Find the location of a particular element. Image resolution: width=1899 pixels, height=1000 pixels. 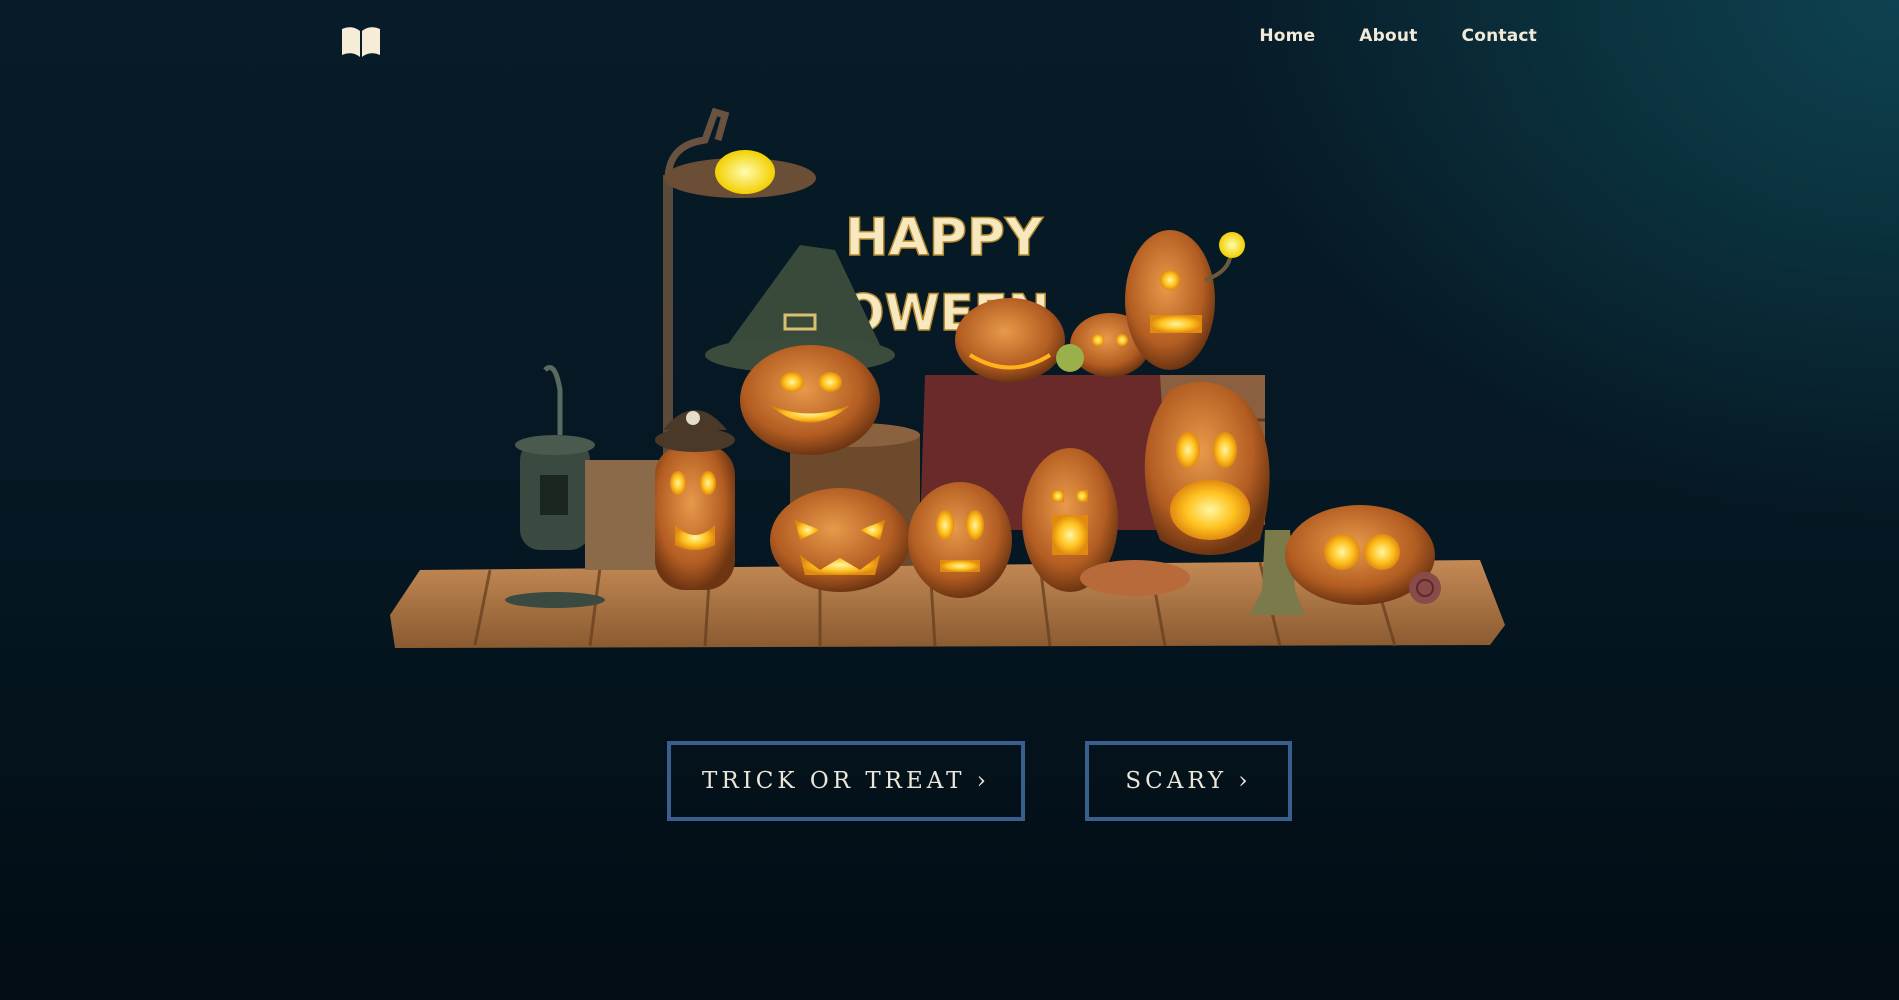

nav-link-home: Home is located at coordinates (1287, 36).